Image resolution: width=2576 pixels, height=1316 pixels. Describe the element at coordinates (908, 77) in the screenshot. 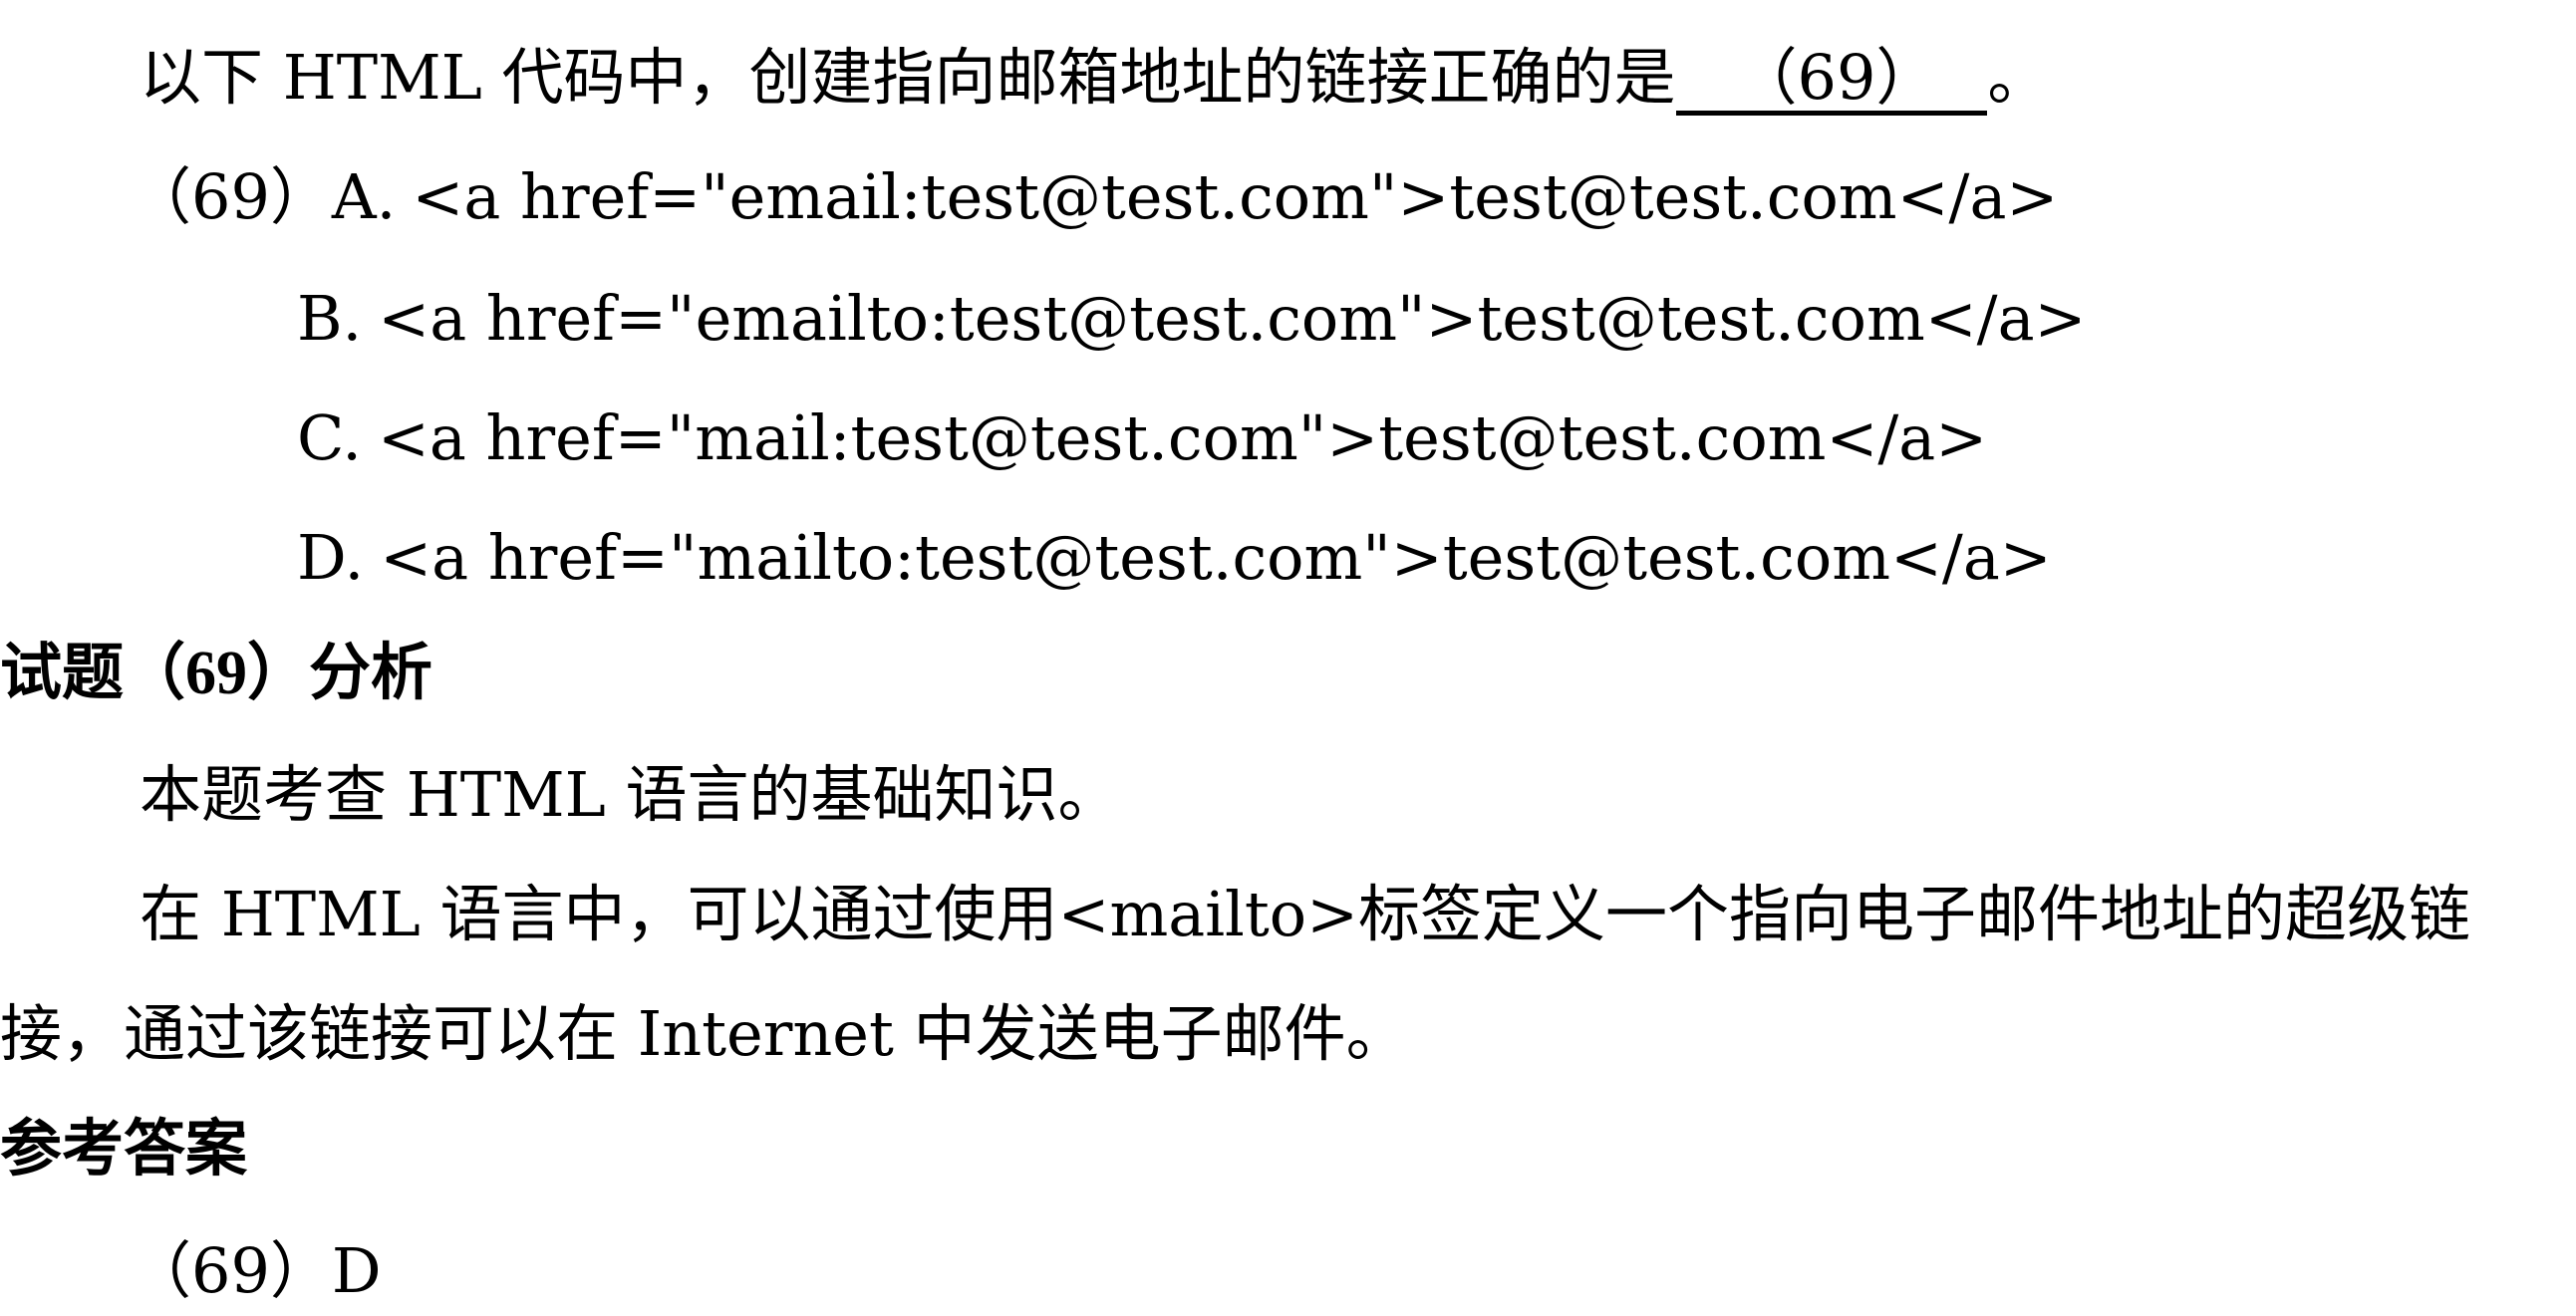

I see `question-text: 以下 HTML 代码中，创建指向邮箱地址的链接正确的是` at that location.